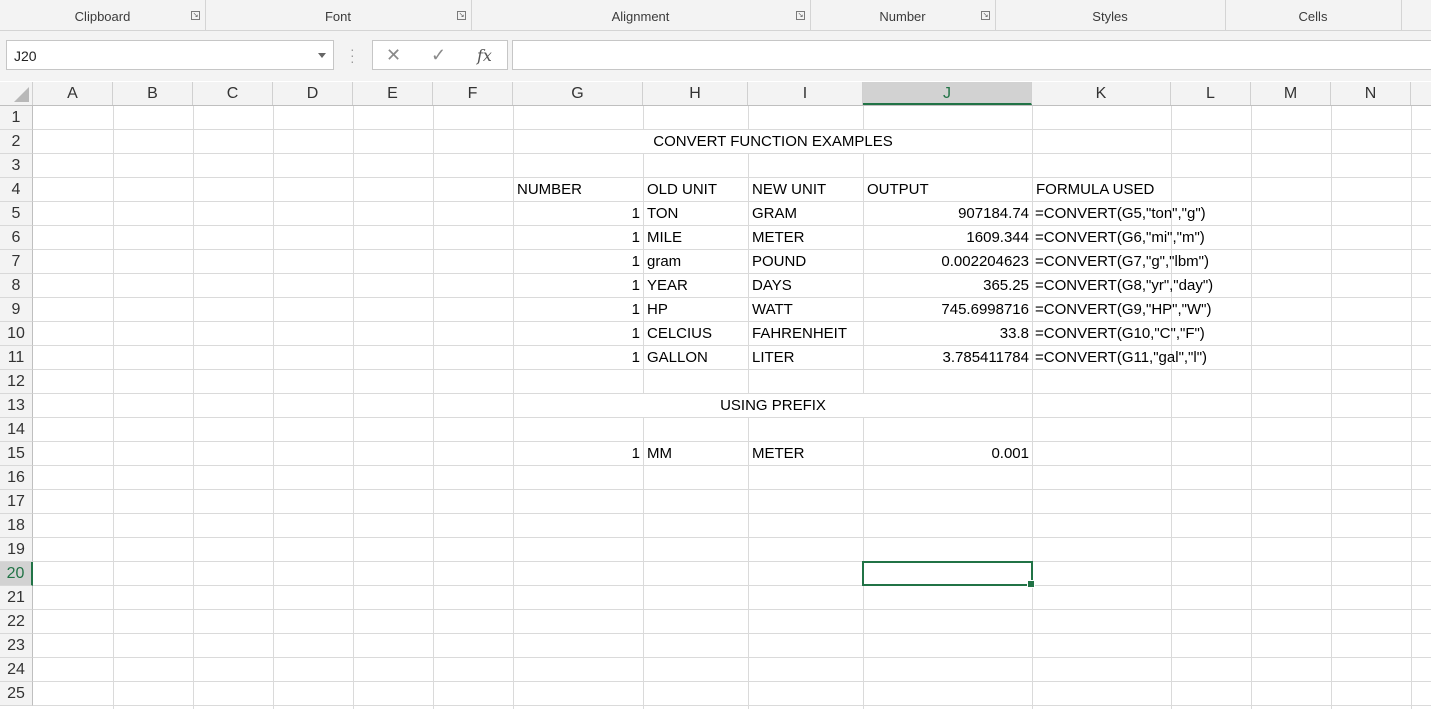 Image resolution: width=1431 pixels, height=709 pixels. I want to click on row-header-6: 6, so click(16, 238).